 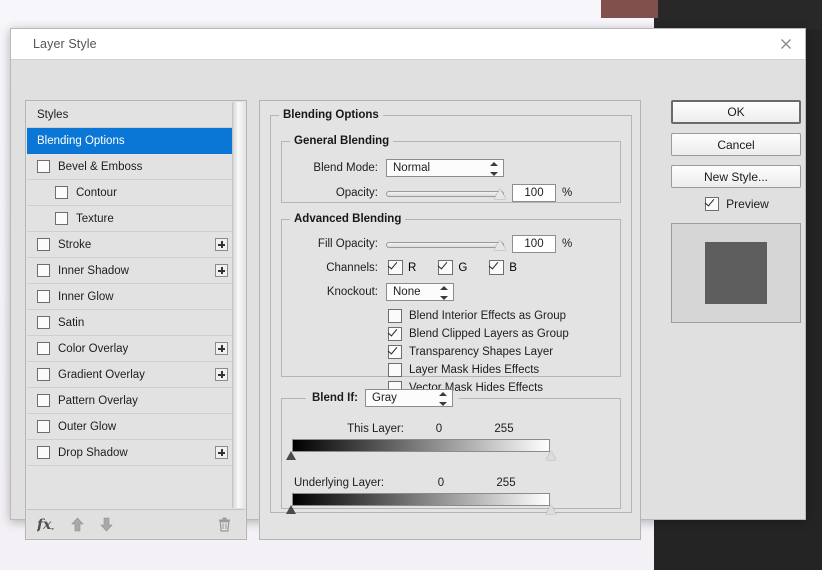 What do you see at coordinates (478, 316) in the screenshot?
I see `checkbox-blend-interior-effects-as-group: Blend Interior Effects as Group` at bounding box center [478, 316].